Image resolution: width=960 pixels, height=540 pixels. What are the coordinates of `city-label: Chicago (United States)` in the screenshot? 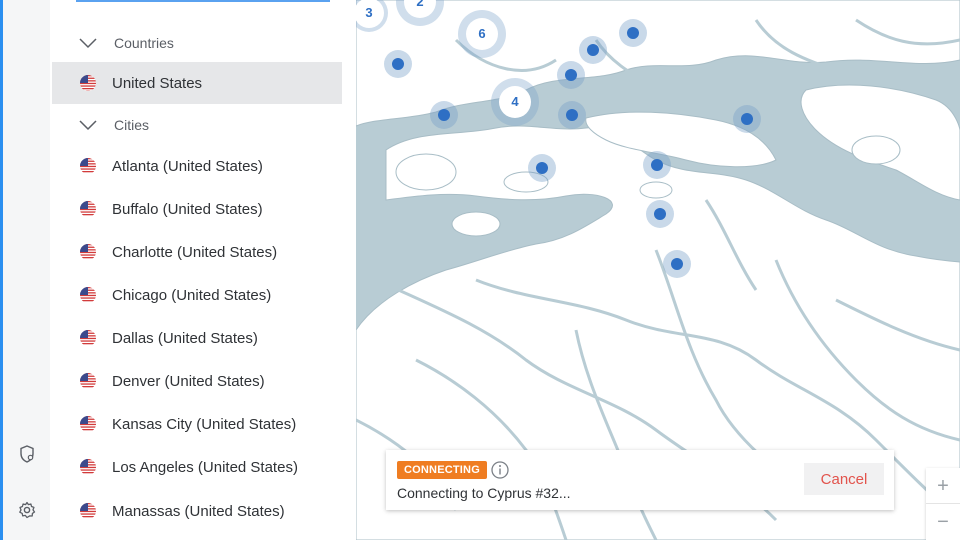 It's located at (192, 295).